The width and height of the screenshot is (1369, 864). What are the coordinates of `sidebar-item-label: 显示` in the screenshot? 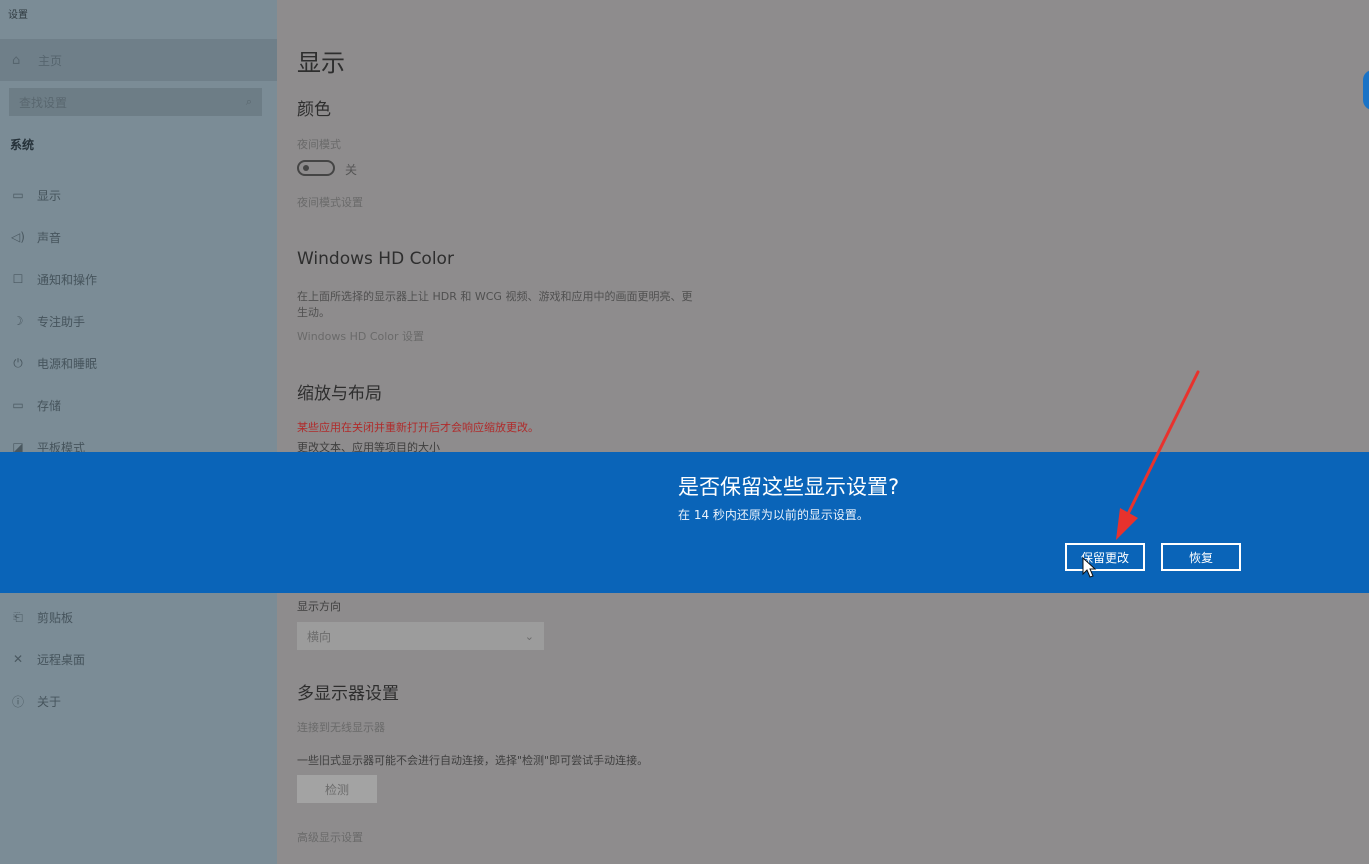 It's located at (49, 195).